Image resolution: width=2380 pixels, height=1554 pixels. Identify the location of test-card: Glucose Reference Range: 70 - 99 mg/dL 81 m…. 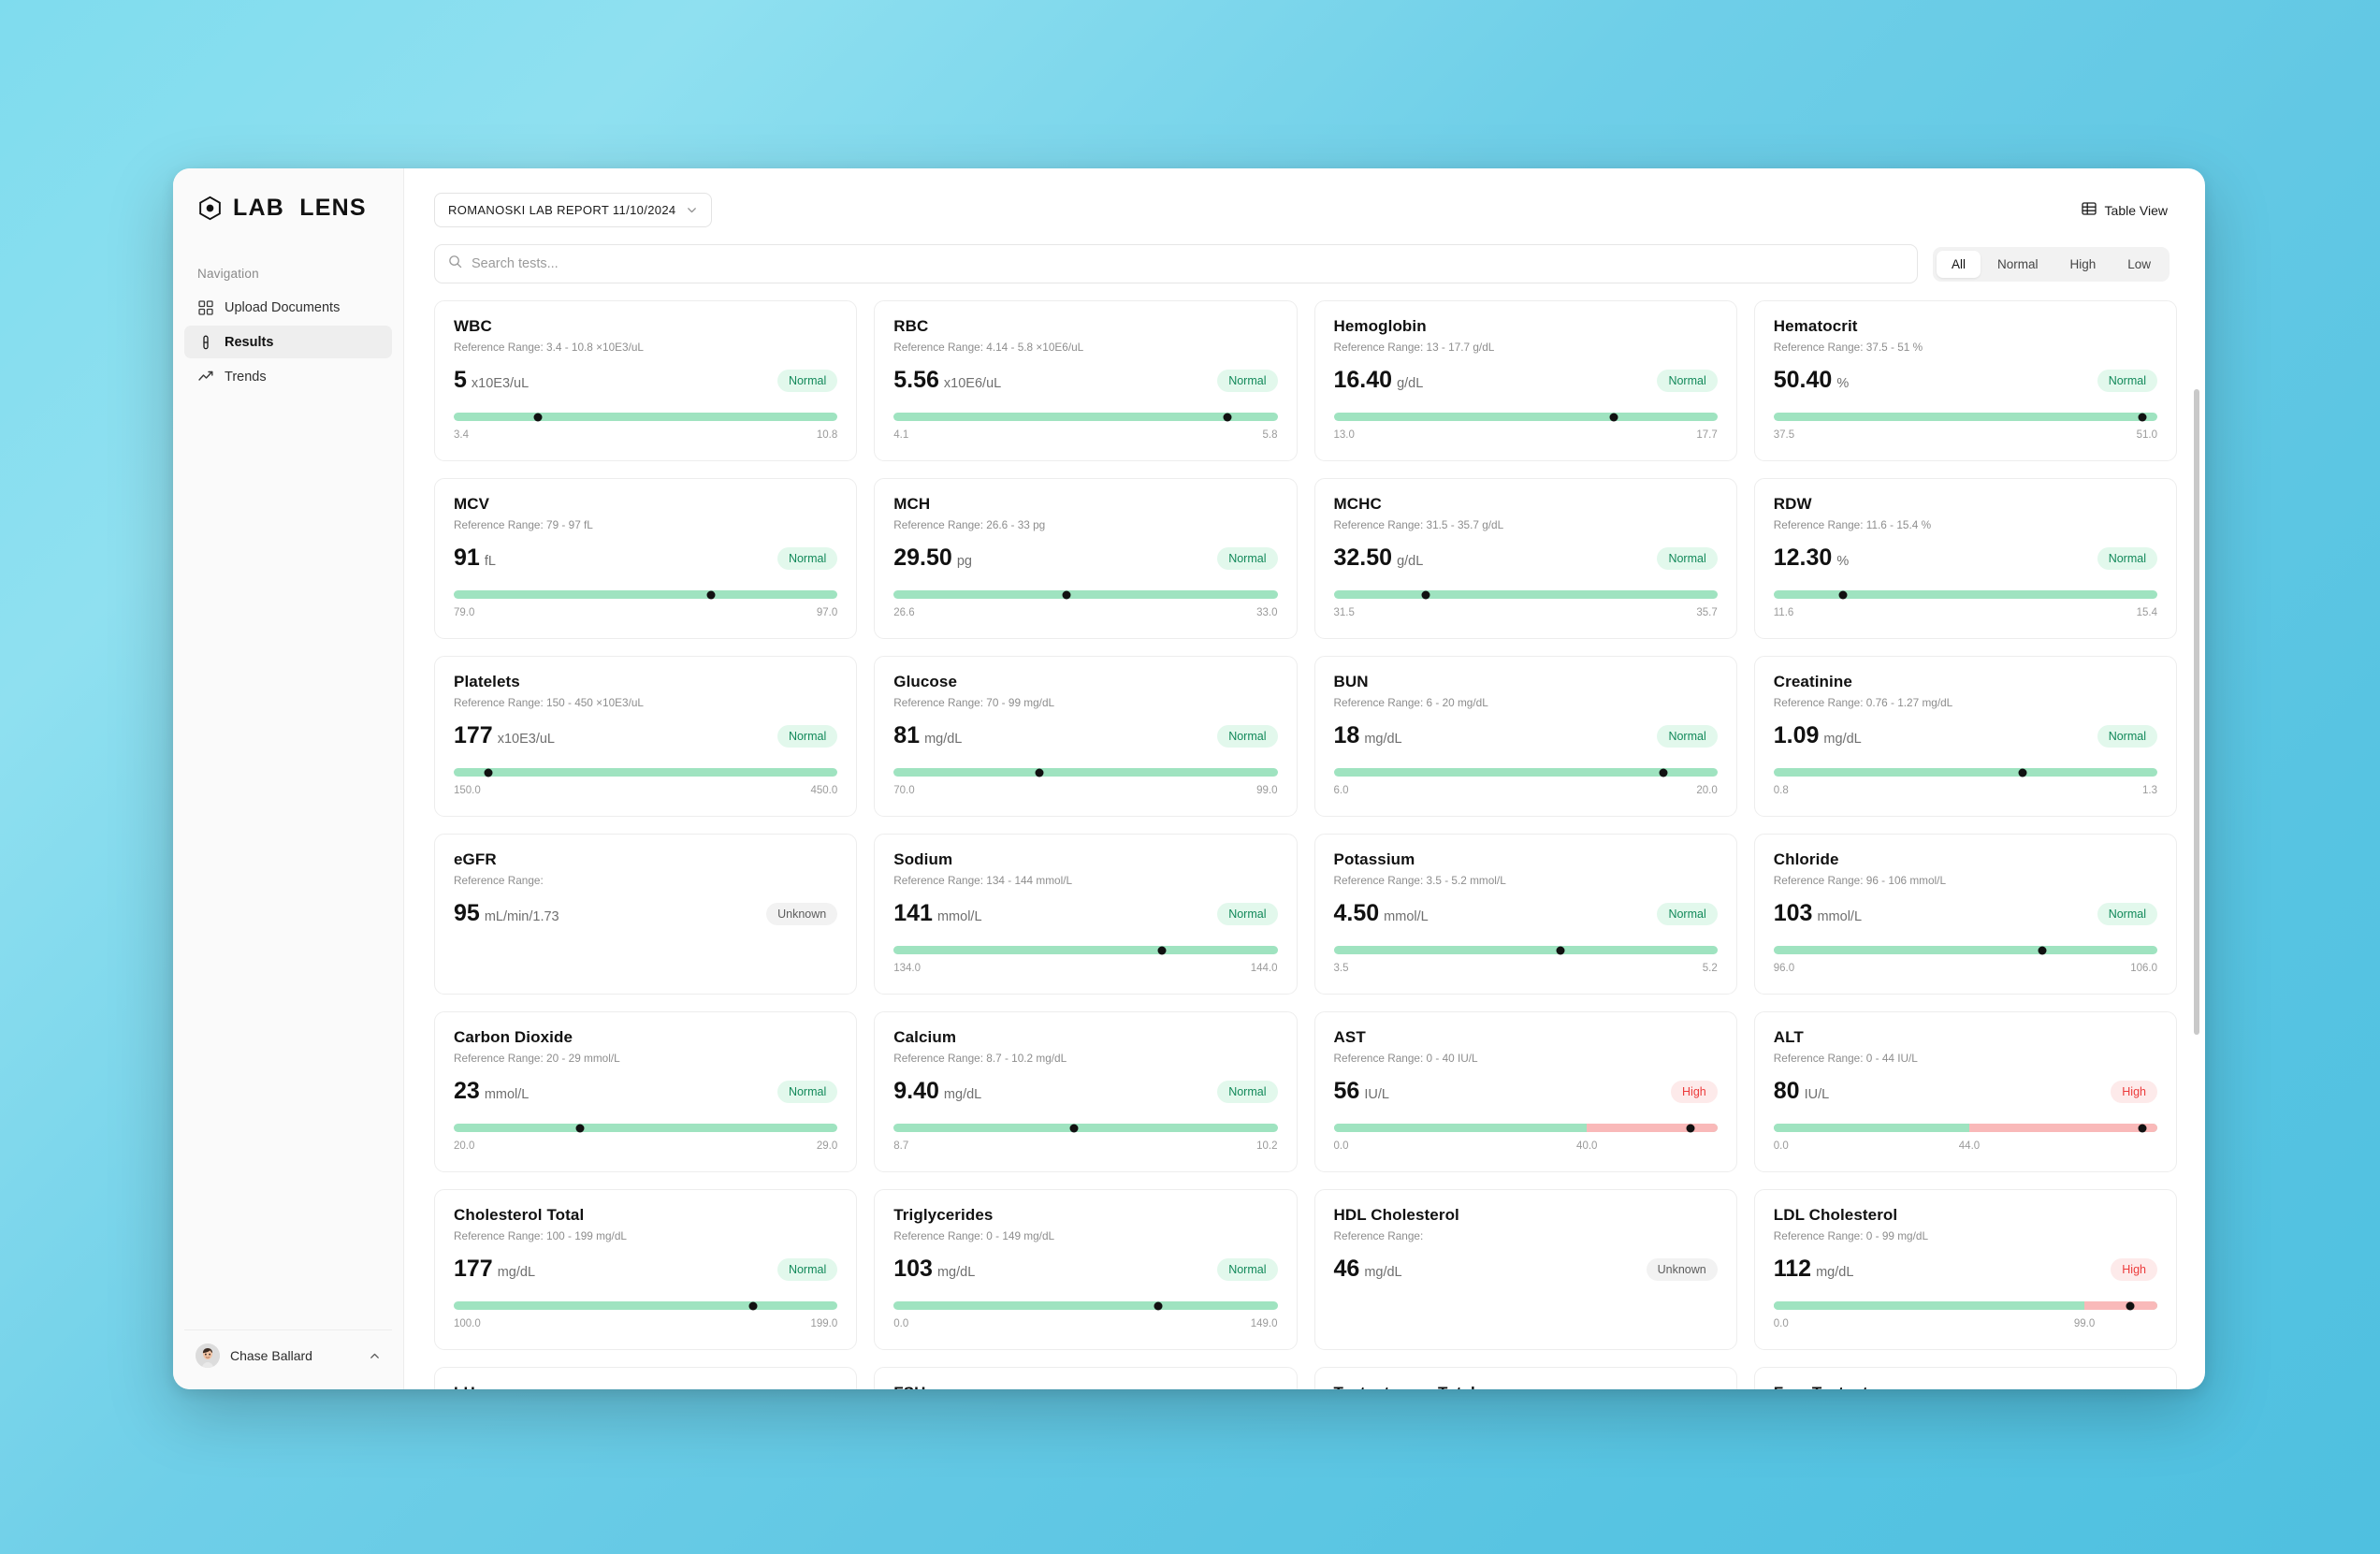
(1086, 736).